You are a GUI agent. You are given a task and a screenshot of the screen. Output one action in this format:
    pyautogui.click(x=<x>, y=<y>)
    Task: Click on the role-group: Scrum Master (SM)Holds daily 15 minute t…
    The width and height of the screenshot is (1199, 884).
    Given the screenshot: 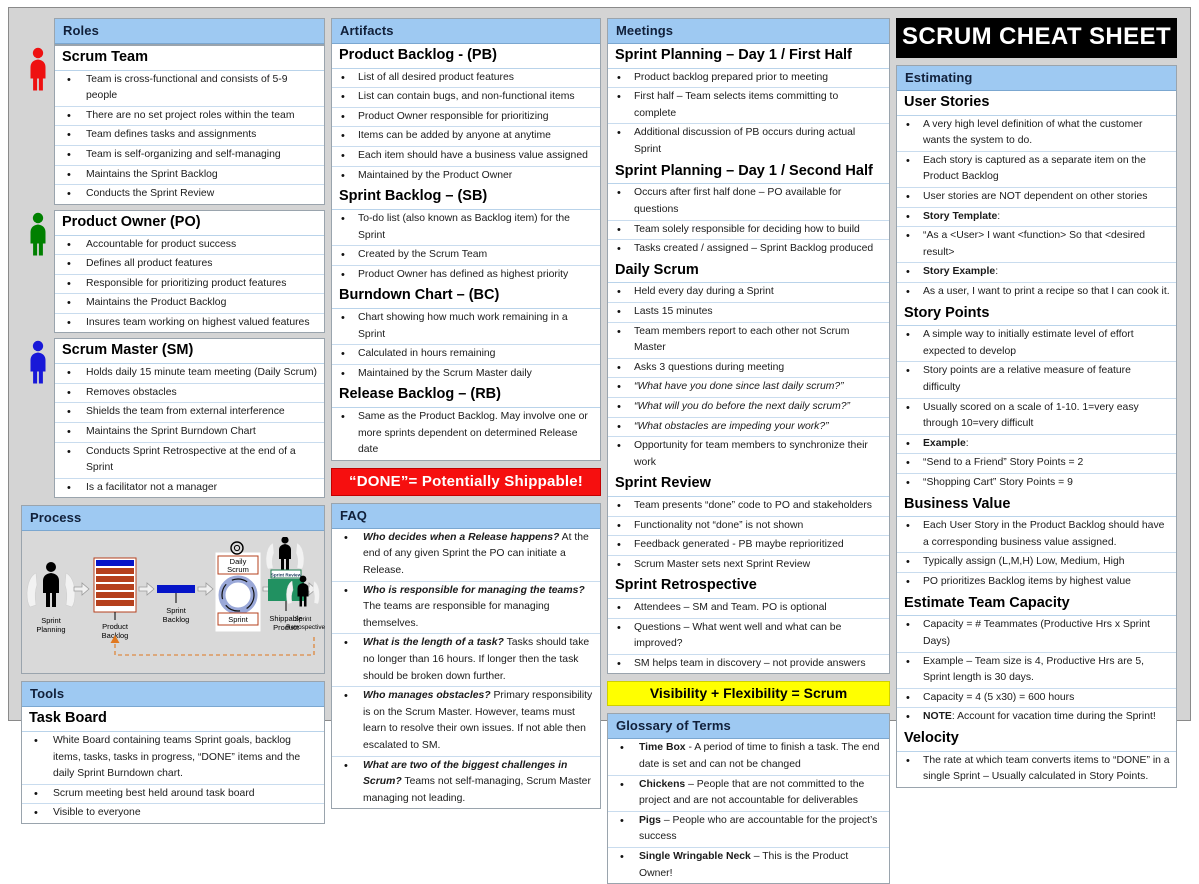 What is the action you would take?
    pyautogui.click(x=173, y=418)
    